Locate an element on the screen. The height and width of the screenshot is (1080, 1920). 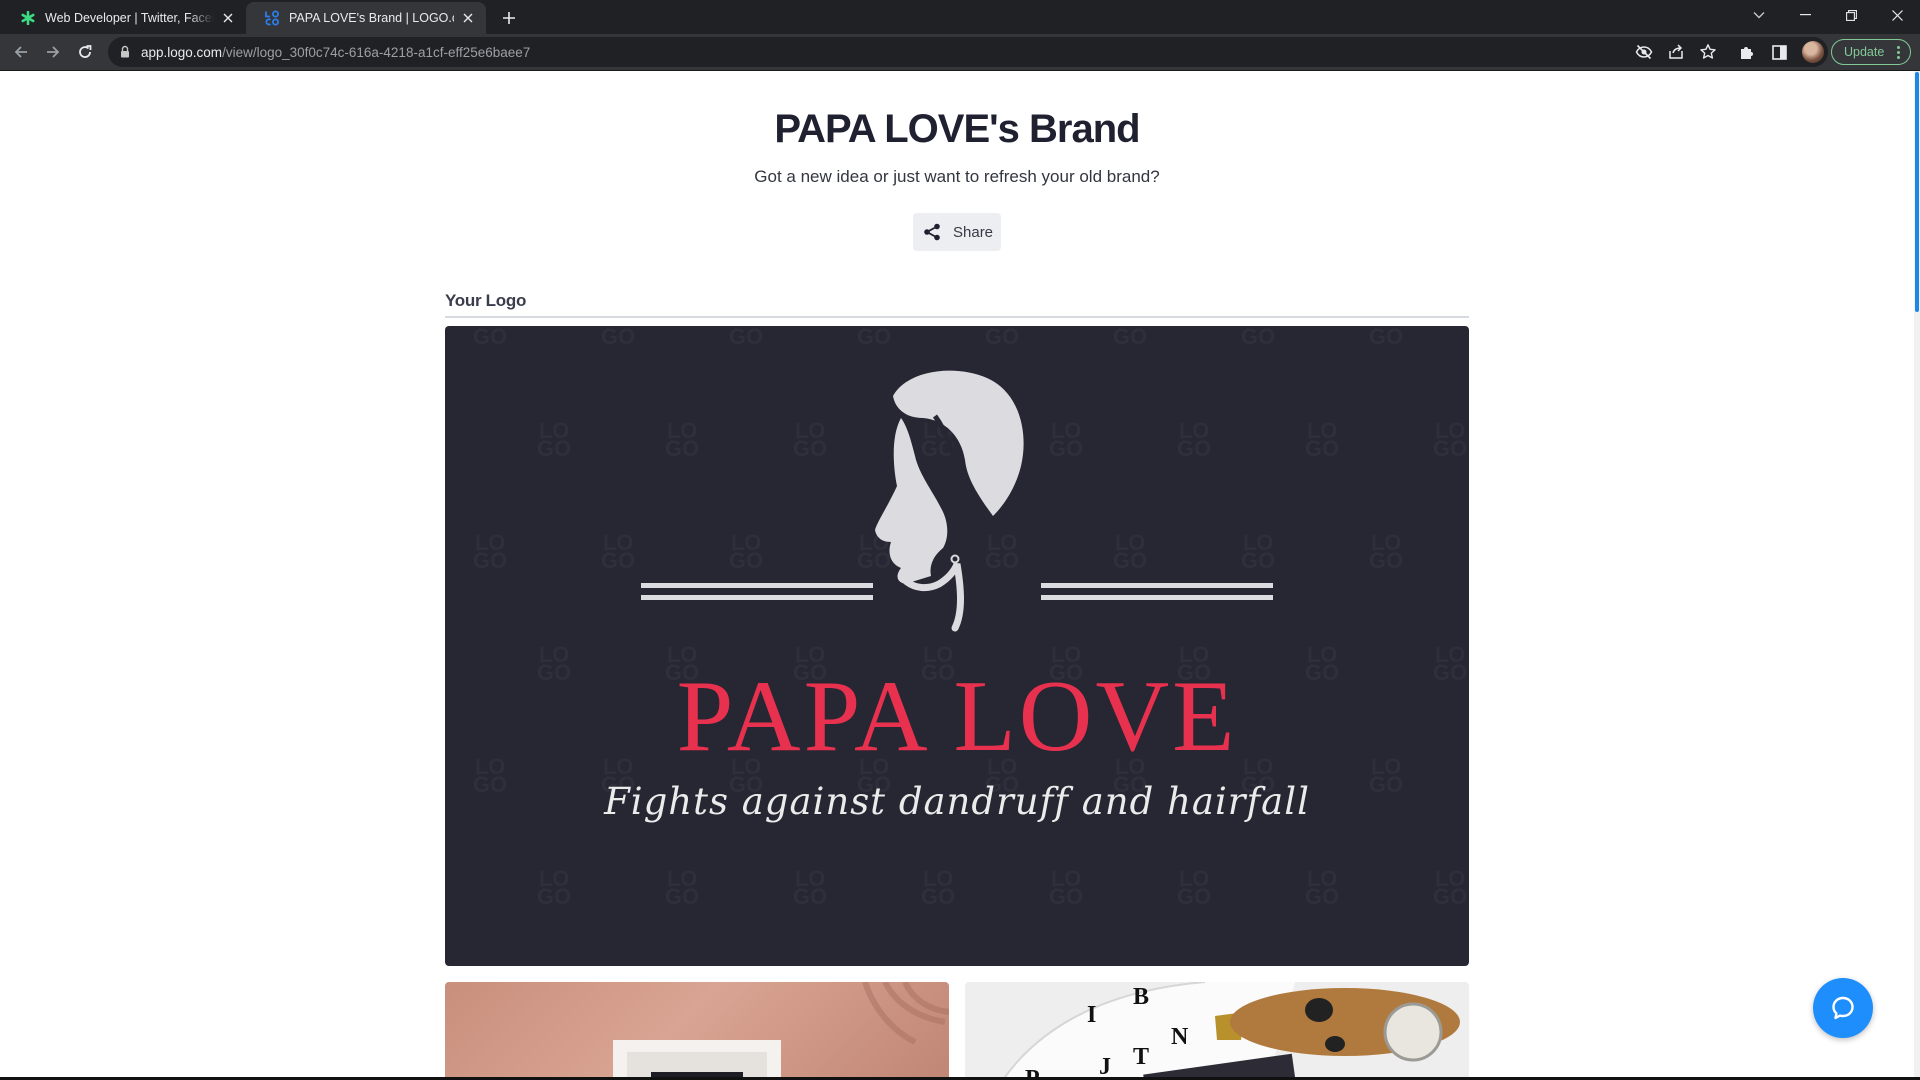
close-icon is located at coordinates (1897, 15).